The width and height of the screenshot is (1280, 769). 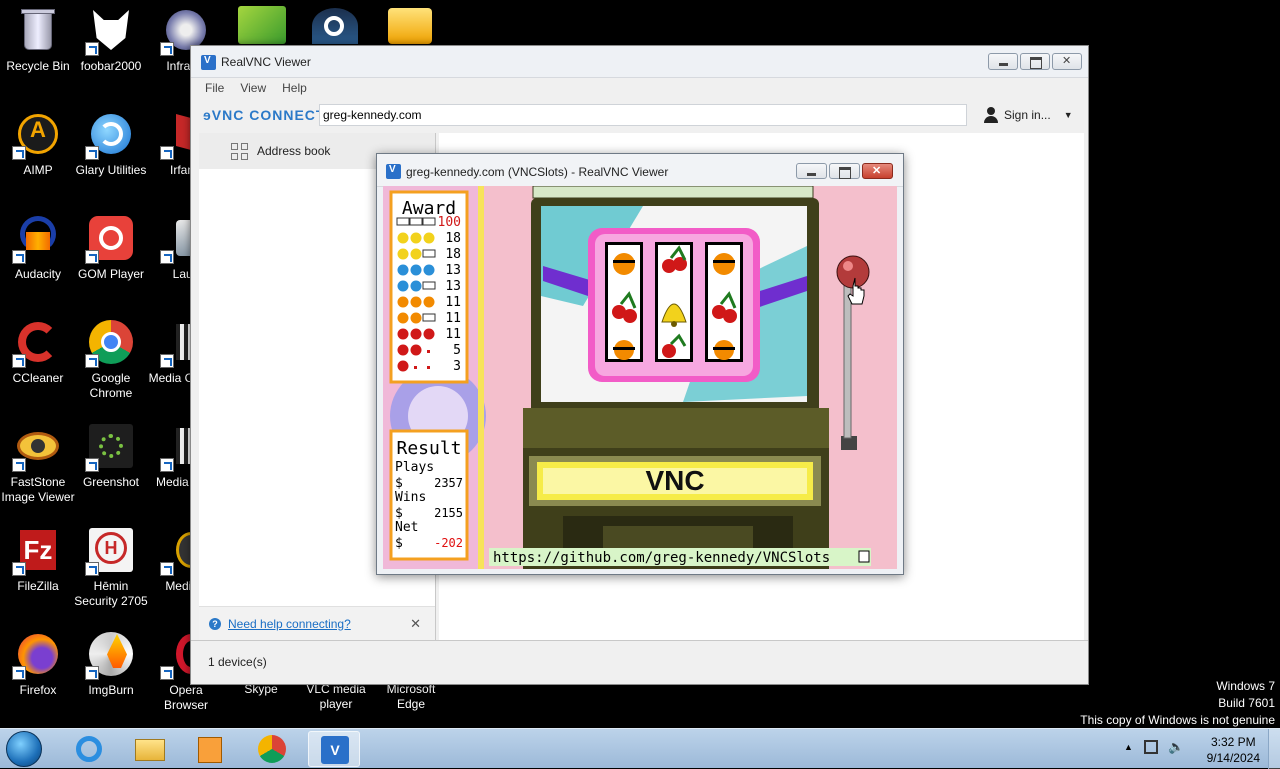 What do you see at coordinates (111, 40) in the screenshot?
I see `desktop-icon-foobar2000: foobar2000` at bounding box center [111, 40].